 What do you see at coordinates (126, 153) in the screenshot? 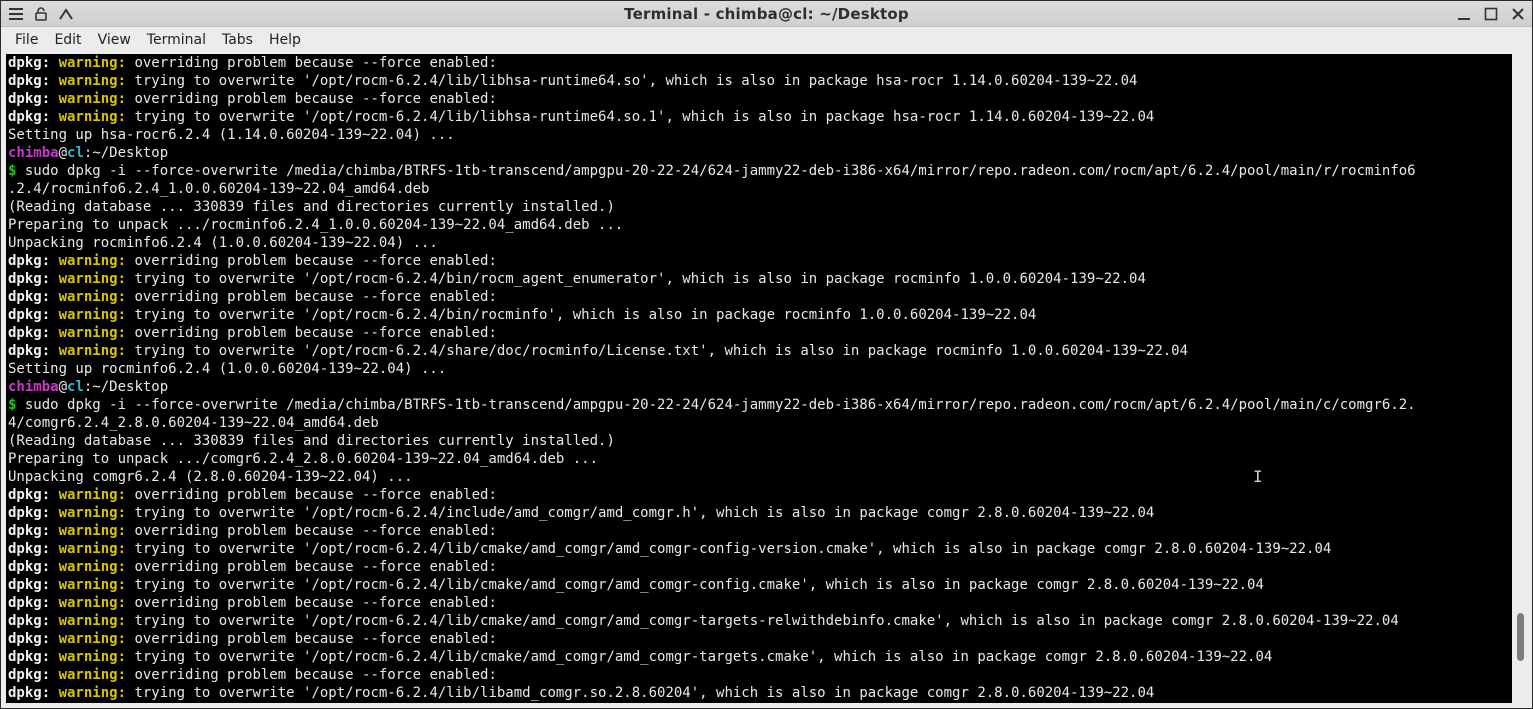
I see `prompt-path: :~/Desktop` at bounding box center [126, 153].